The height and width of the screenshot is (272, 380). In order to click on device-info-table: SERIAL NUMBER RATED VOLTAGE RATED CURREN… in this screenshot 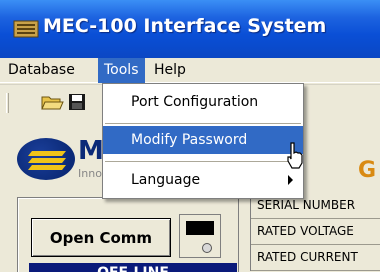, I will do `click(315, 232)`.